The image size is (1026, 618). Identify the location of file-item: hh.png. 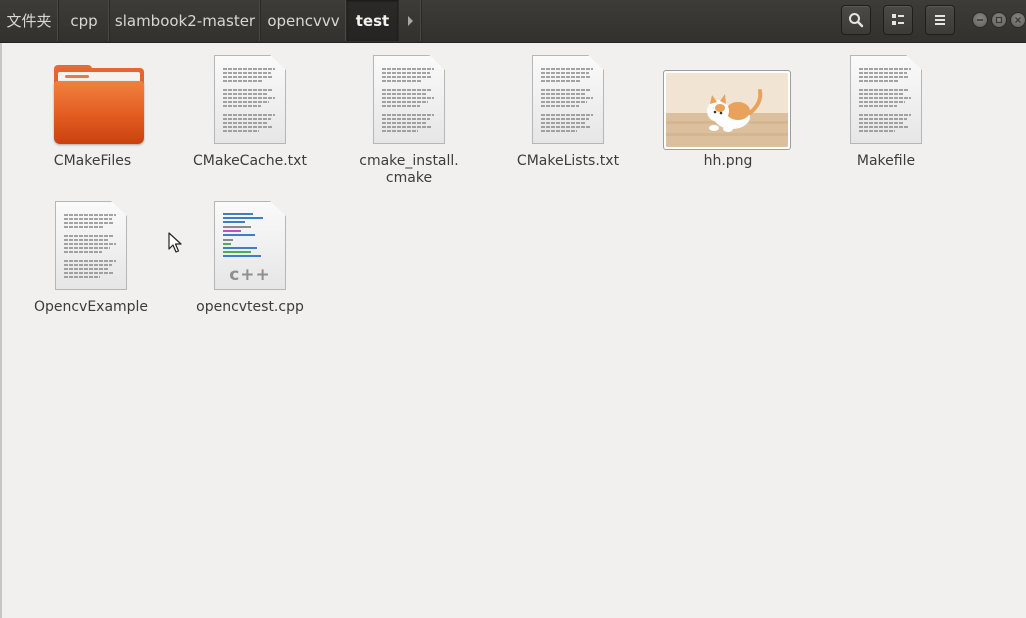
(728, 106).